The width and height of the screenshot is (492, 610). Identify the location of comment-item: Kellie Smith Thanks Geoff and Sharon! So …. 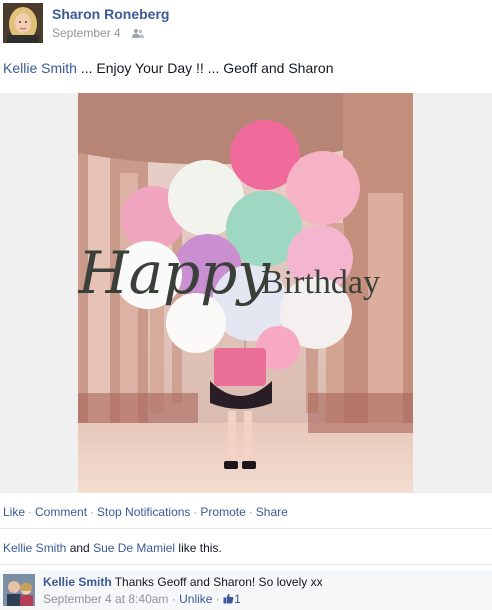
(246, 590).